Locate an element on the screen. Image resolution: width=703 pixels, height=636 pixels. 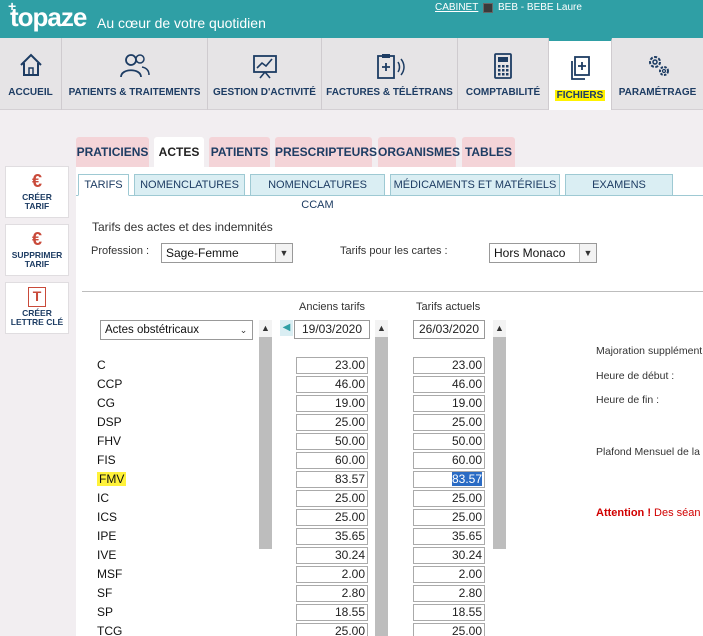
cartes-label: Tarifs pour les cartes : is located at coordinates (394, 251).